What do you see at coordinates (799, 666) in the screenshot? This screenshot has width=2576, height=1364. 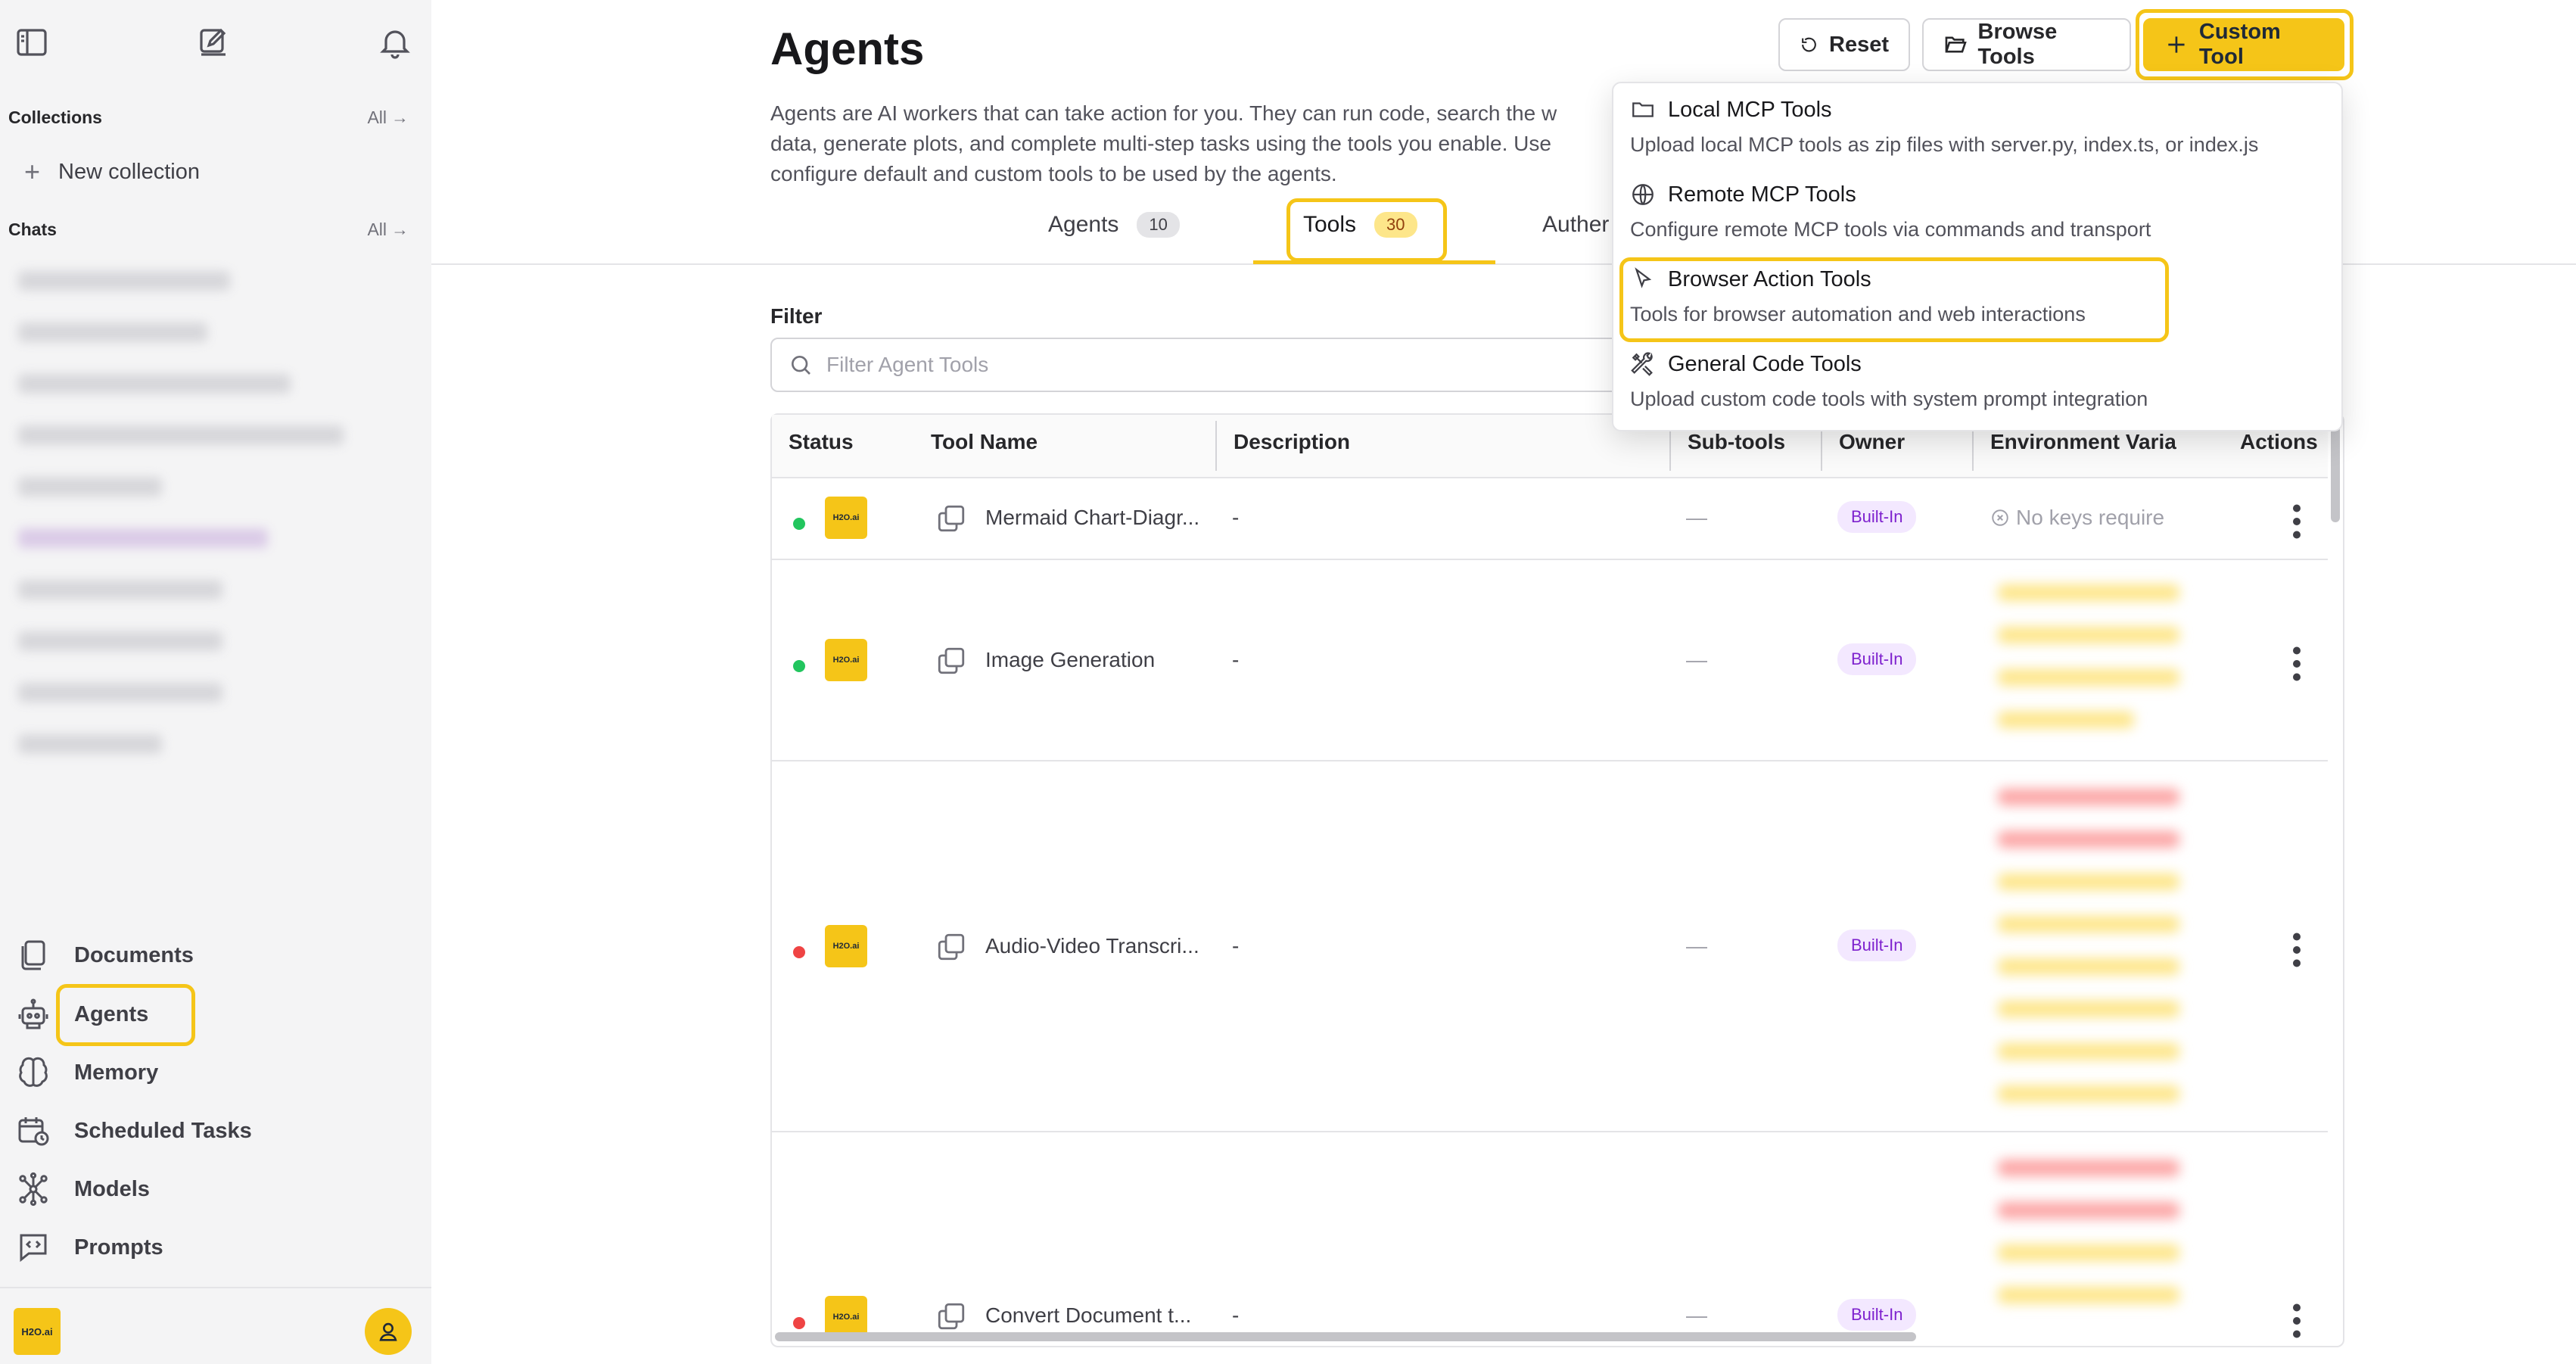 I see `status-dot-green` at bounding box center [799, 666].